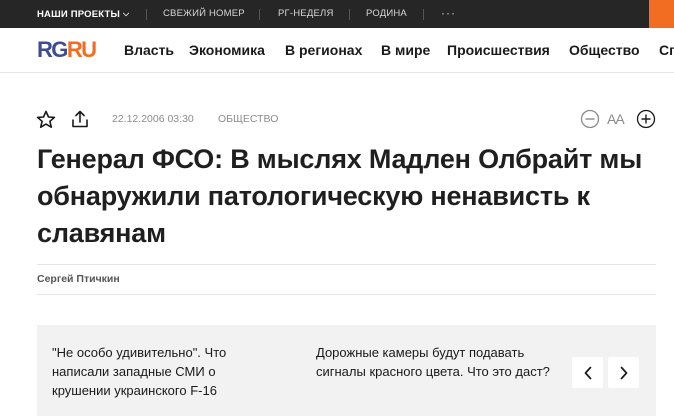 Image resolution: width=674 pixels, height=416 pixels. Describe the element at coordinates (337, 119) in the screenshot. I see `article-toolbar: 22.12.2006 03:30 ОБЩЕСТВО AA` at that location.